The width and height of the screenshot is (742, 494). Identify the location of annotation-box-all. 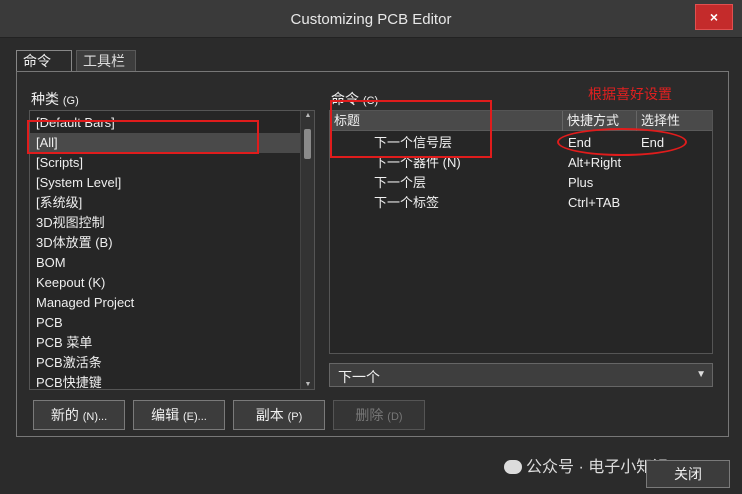
(143, 137).